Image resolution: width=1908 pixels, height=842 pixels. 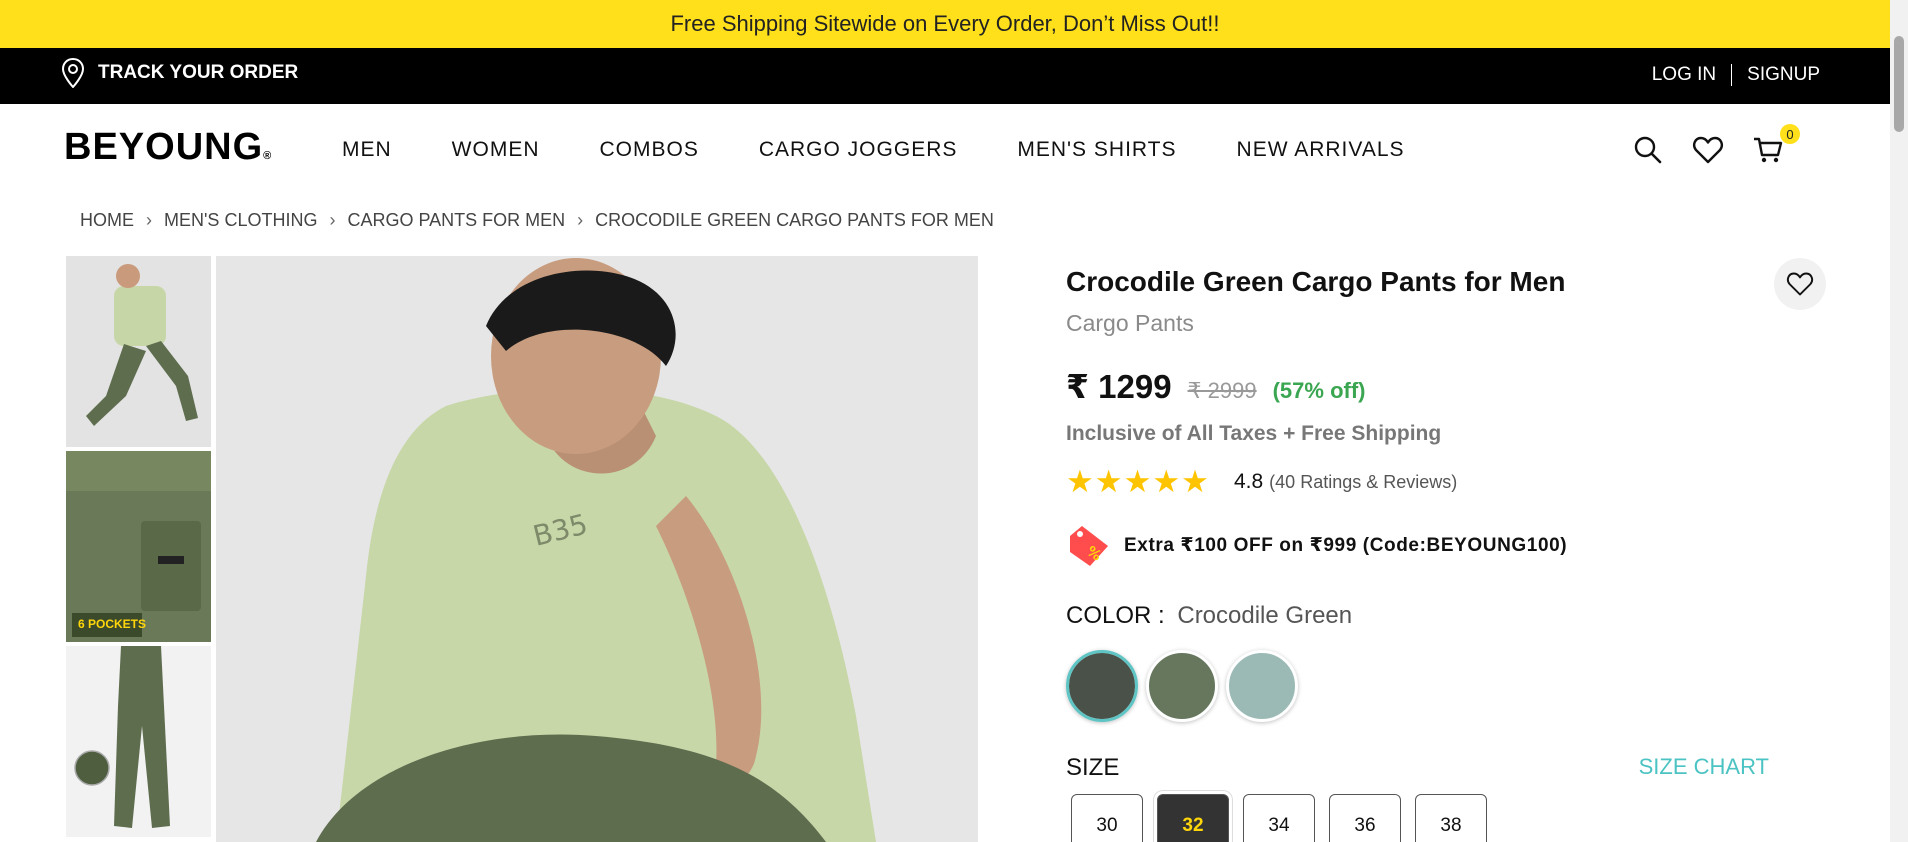 What do you see at coordinates (1708, 150) in the screenshot?
I see `wishlist-heart-icon` at bounding box center [1708, 150].